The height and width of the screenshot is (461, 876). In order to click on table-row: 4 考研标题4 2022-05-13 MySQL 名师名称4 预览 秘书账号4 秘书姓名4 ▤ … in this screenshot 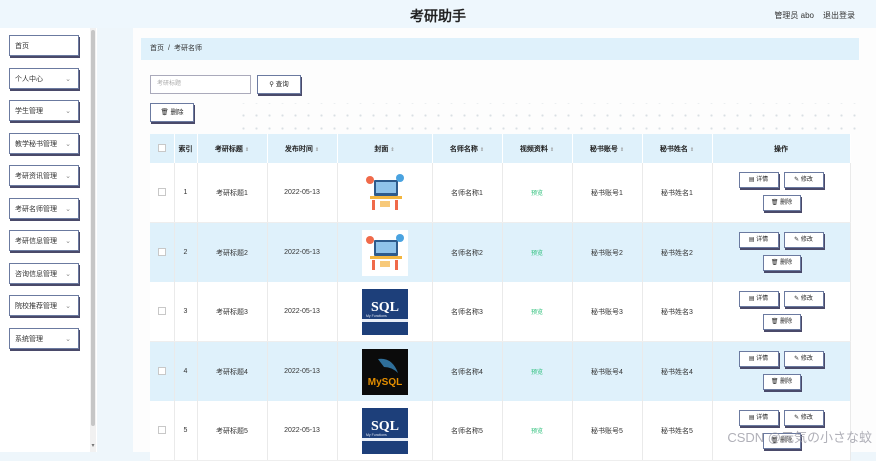, I will do `click(500, 371)`.